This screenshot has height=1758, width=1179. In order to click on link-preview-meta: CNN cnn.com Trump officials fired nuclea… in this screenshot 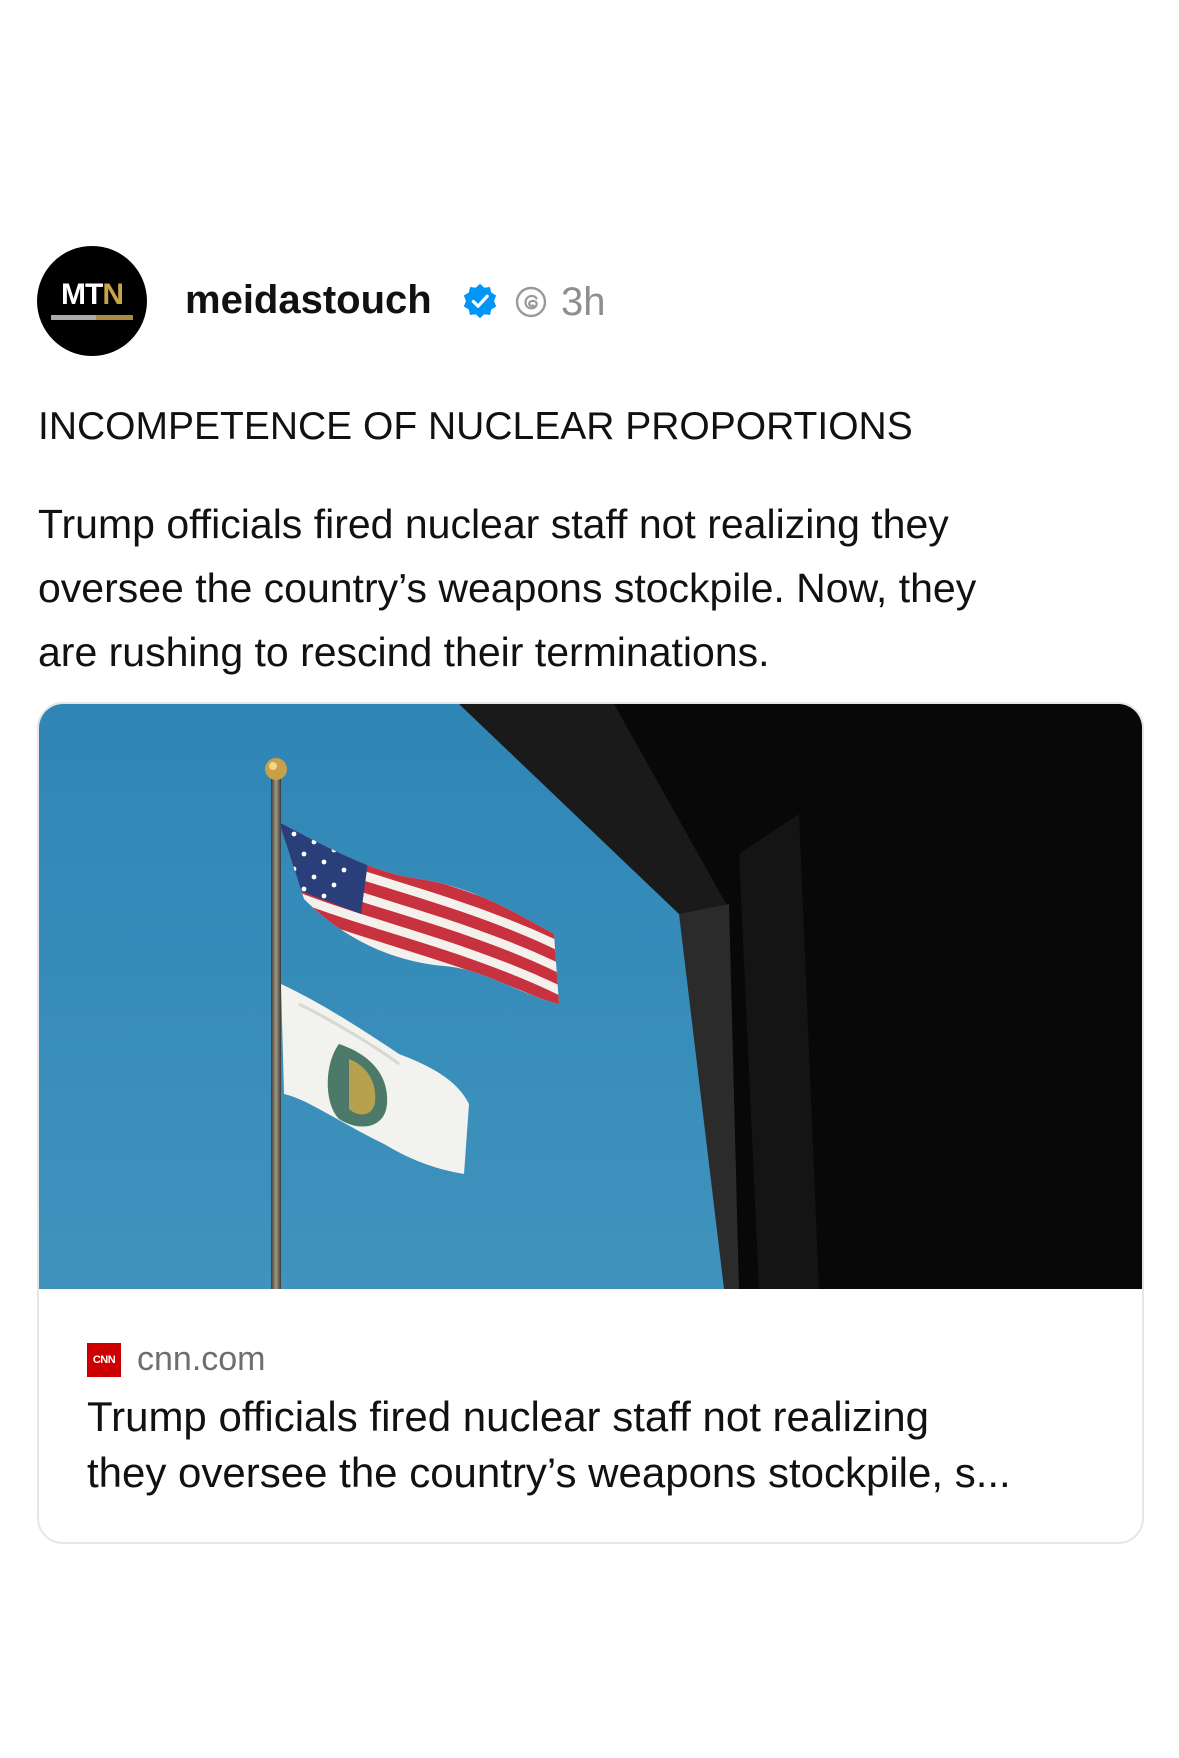, I will do `click(590, 1415)`.